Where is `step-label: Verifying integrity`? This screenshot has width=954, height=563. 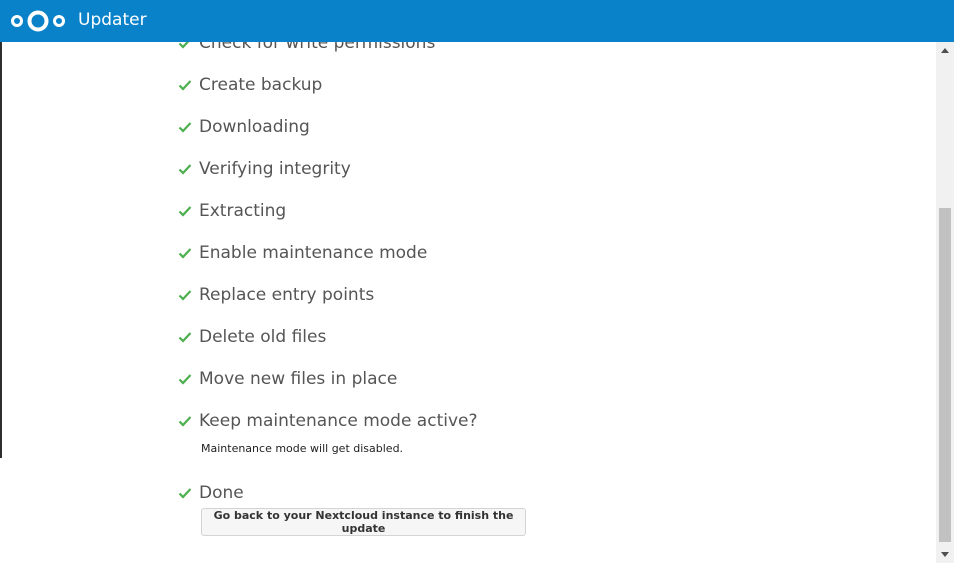
step-label: Verifying integrity is located at coordinates (275, 169).